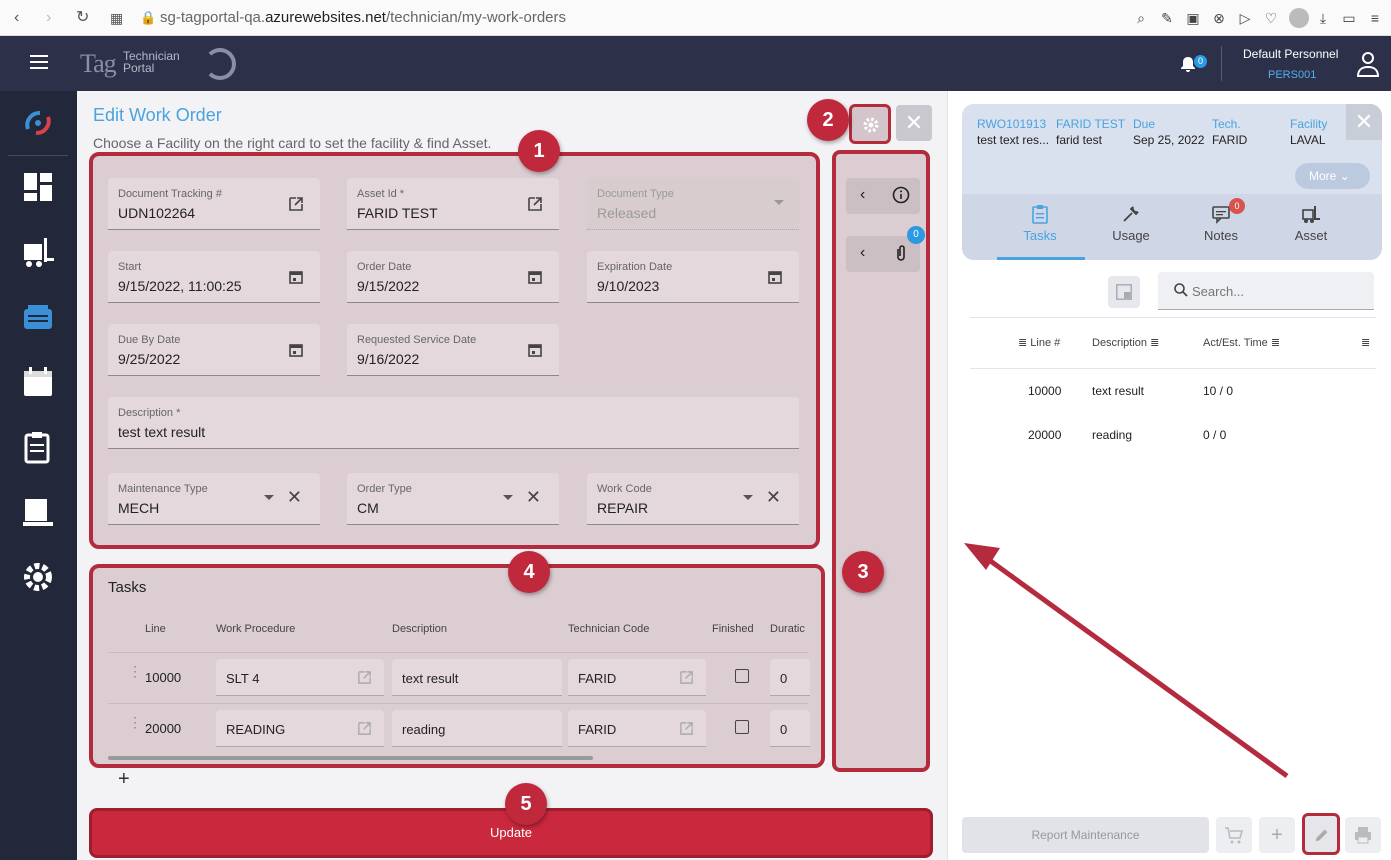 The image size is (1391, 860). What do you see at coordinates (1299, 20) in the screenshot?
I see `profile-icon` at bounding box center [1299, 20].